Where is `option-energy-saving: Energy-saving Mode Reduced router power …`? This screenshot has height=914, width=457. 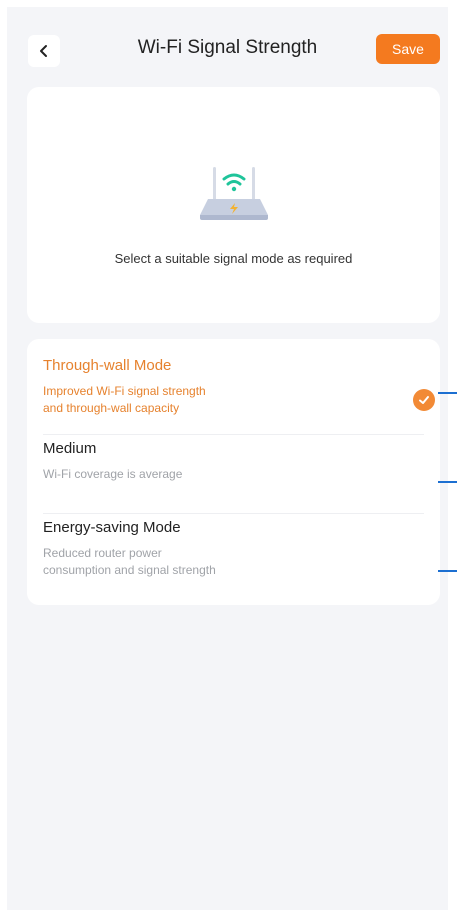 option-energy-saving: Energy-saving Mode Reduced router power … is located at coordinates (233, 558).